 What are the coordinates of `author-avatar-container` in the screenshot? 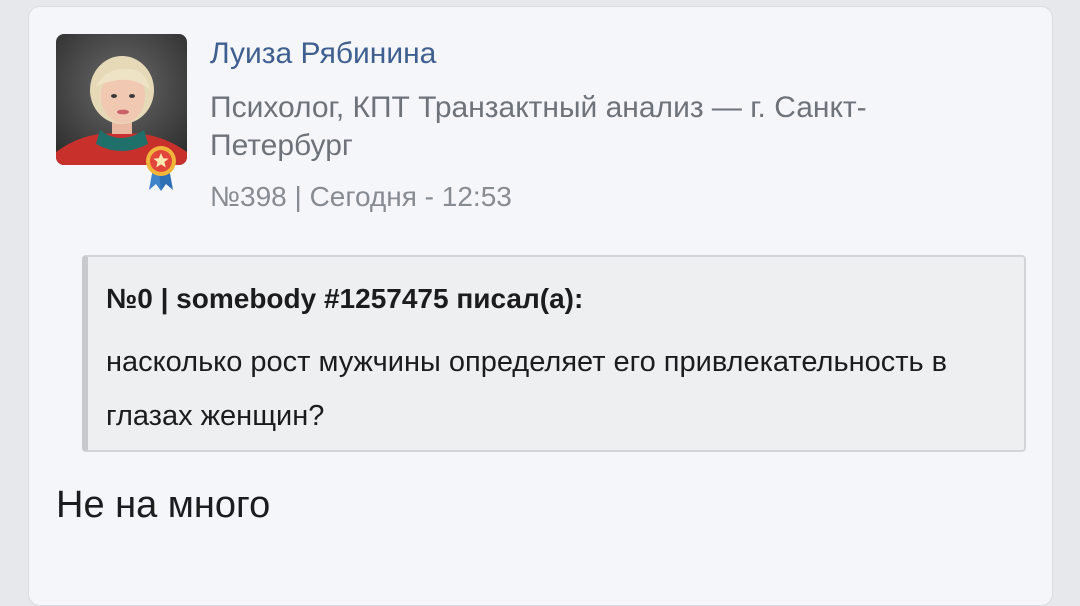 It's located at (121, 112).